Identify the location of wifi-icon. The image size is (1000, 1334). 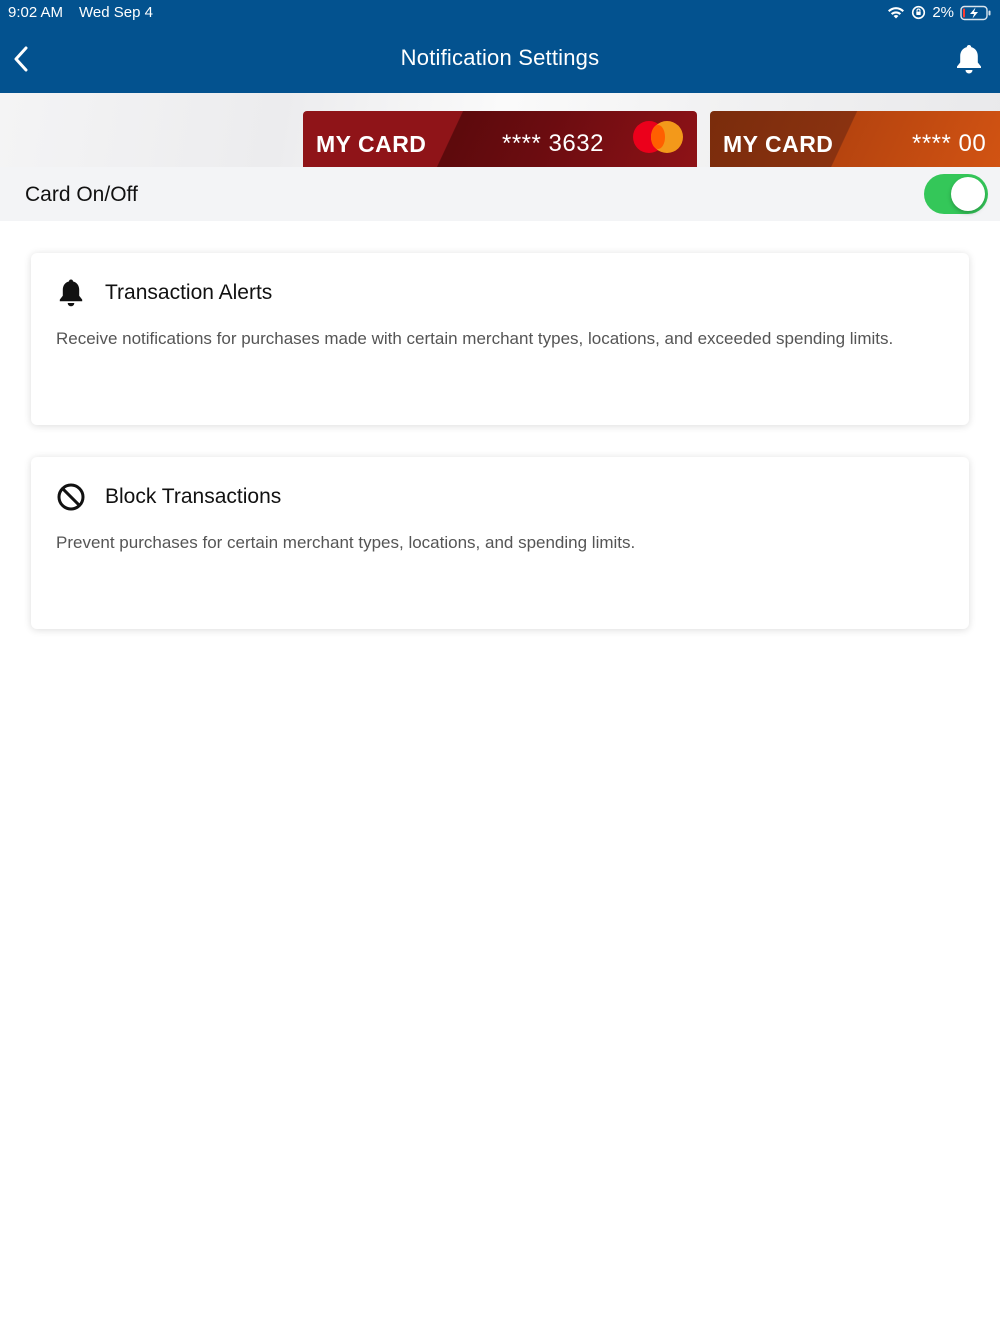
(896, 13).